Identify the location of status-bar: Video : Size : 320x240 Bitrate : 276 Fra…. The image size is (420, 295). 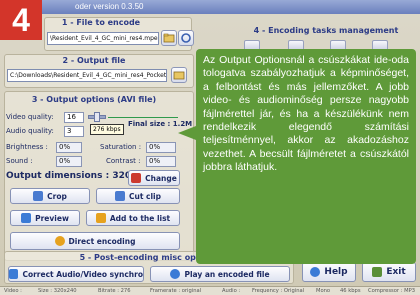
(210, 290).